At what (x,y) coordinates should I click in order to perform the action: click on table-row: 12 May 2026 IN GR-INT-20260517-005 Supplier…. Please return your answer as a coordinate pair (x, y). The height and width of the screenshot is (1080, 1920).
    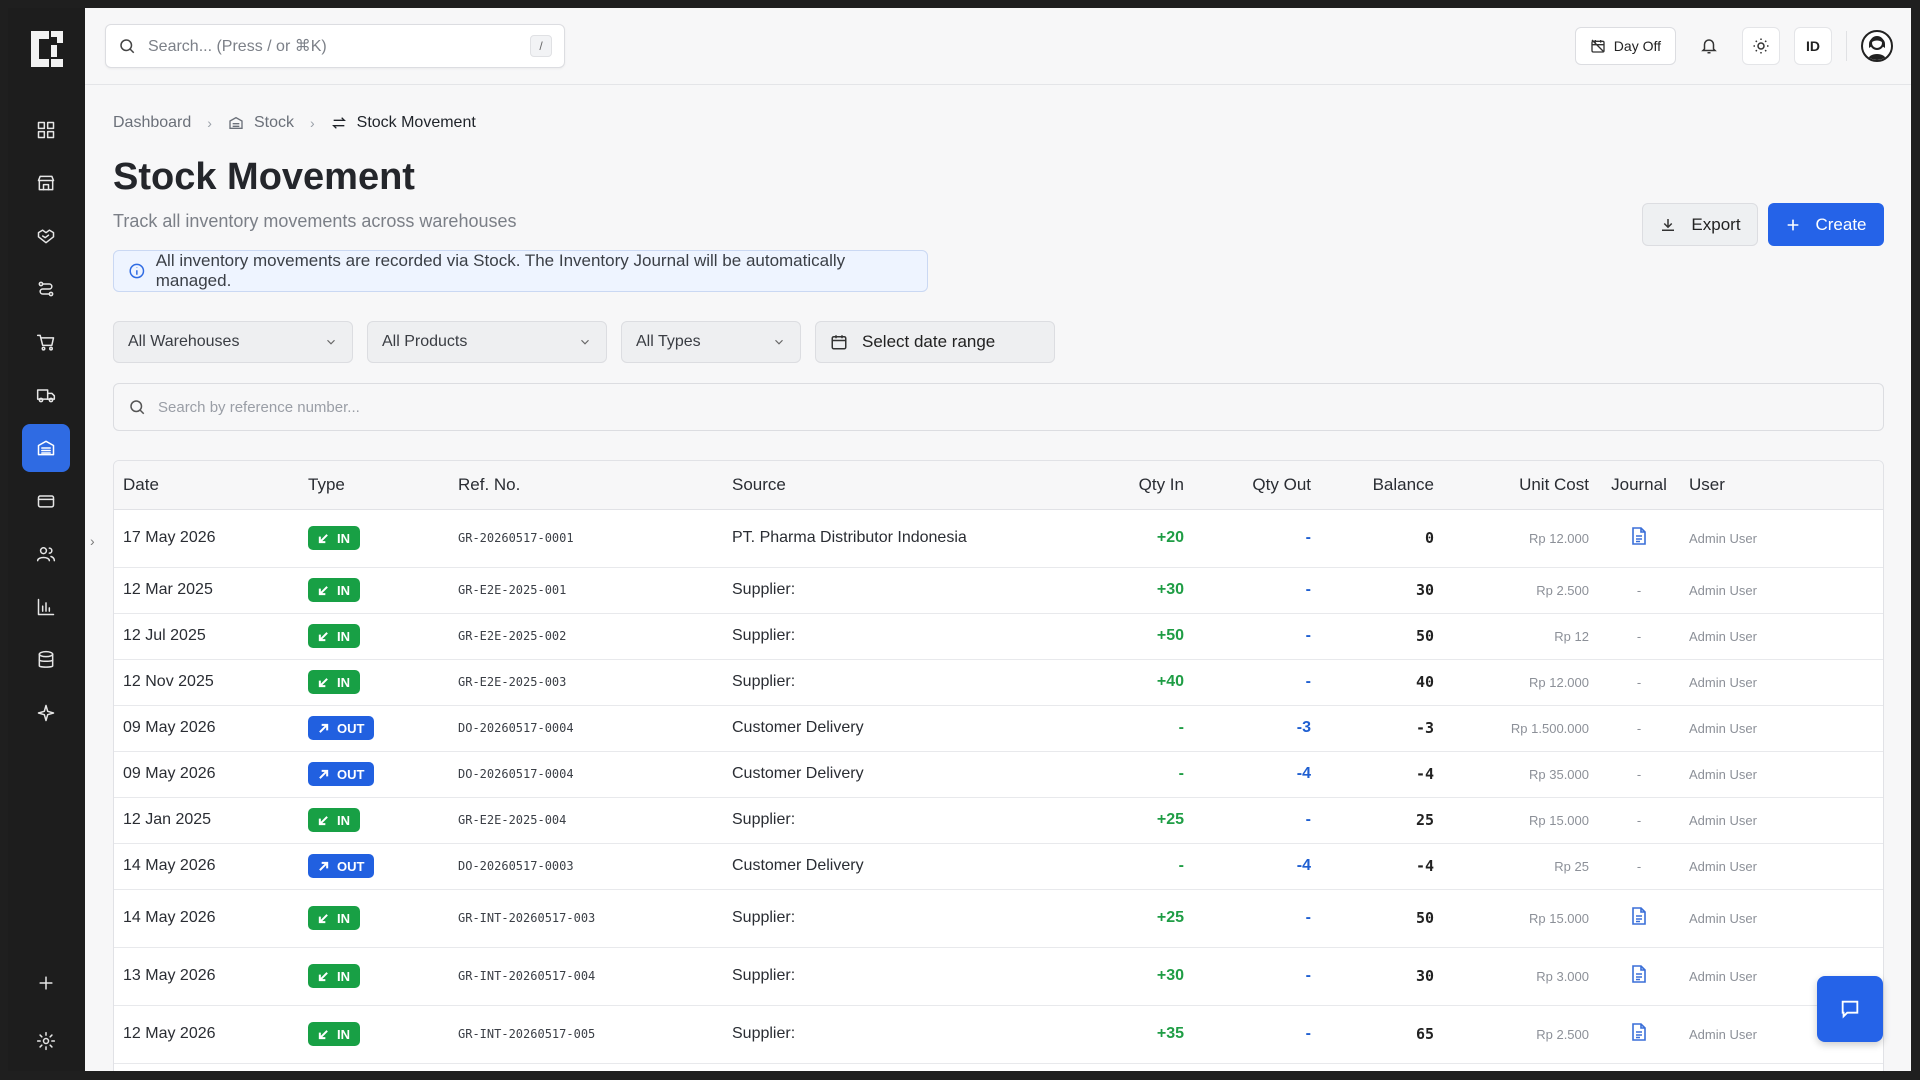
    Looking at the image, I should click on (998, 1034).